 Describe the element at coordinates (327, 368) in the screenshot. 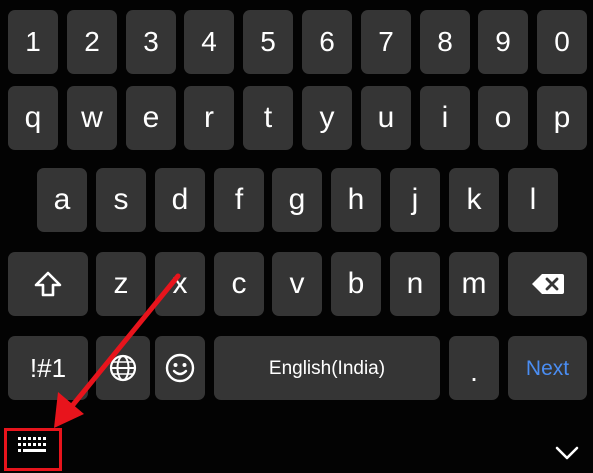

I see `space-key: English(India)` at that location.